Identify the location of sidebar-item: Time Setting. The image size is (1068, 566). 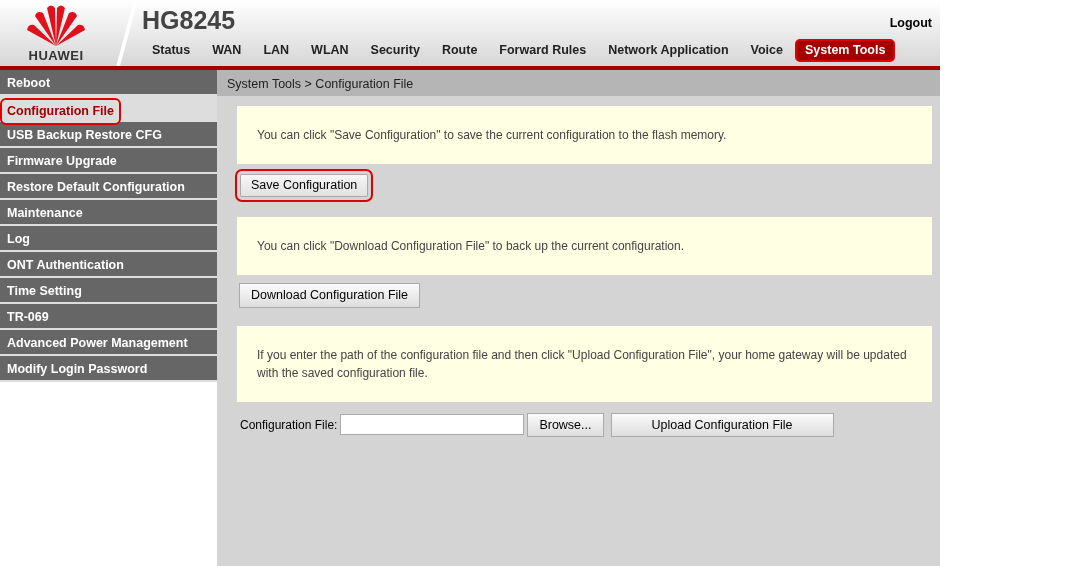
(108, 291).